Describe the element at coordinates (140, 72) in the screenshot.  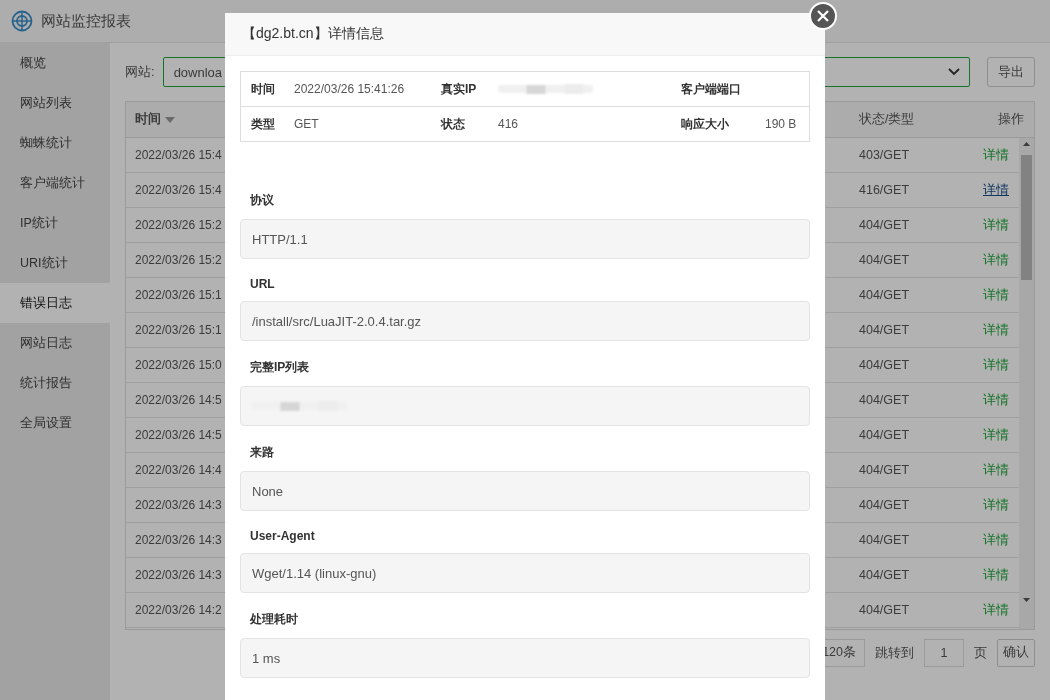
I see `site-label: 网站:` at that location.